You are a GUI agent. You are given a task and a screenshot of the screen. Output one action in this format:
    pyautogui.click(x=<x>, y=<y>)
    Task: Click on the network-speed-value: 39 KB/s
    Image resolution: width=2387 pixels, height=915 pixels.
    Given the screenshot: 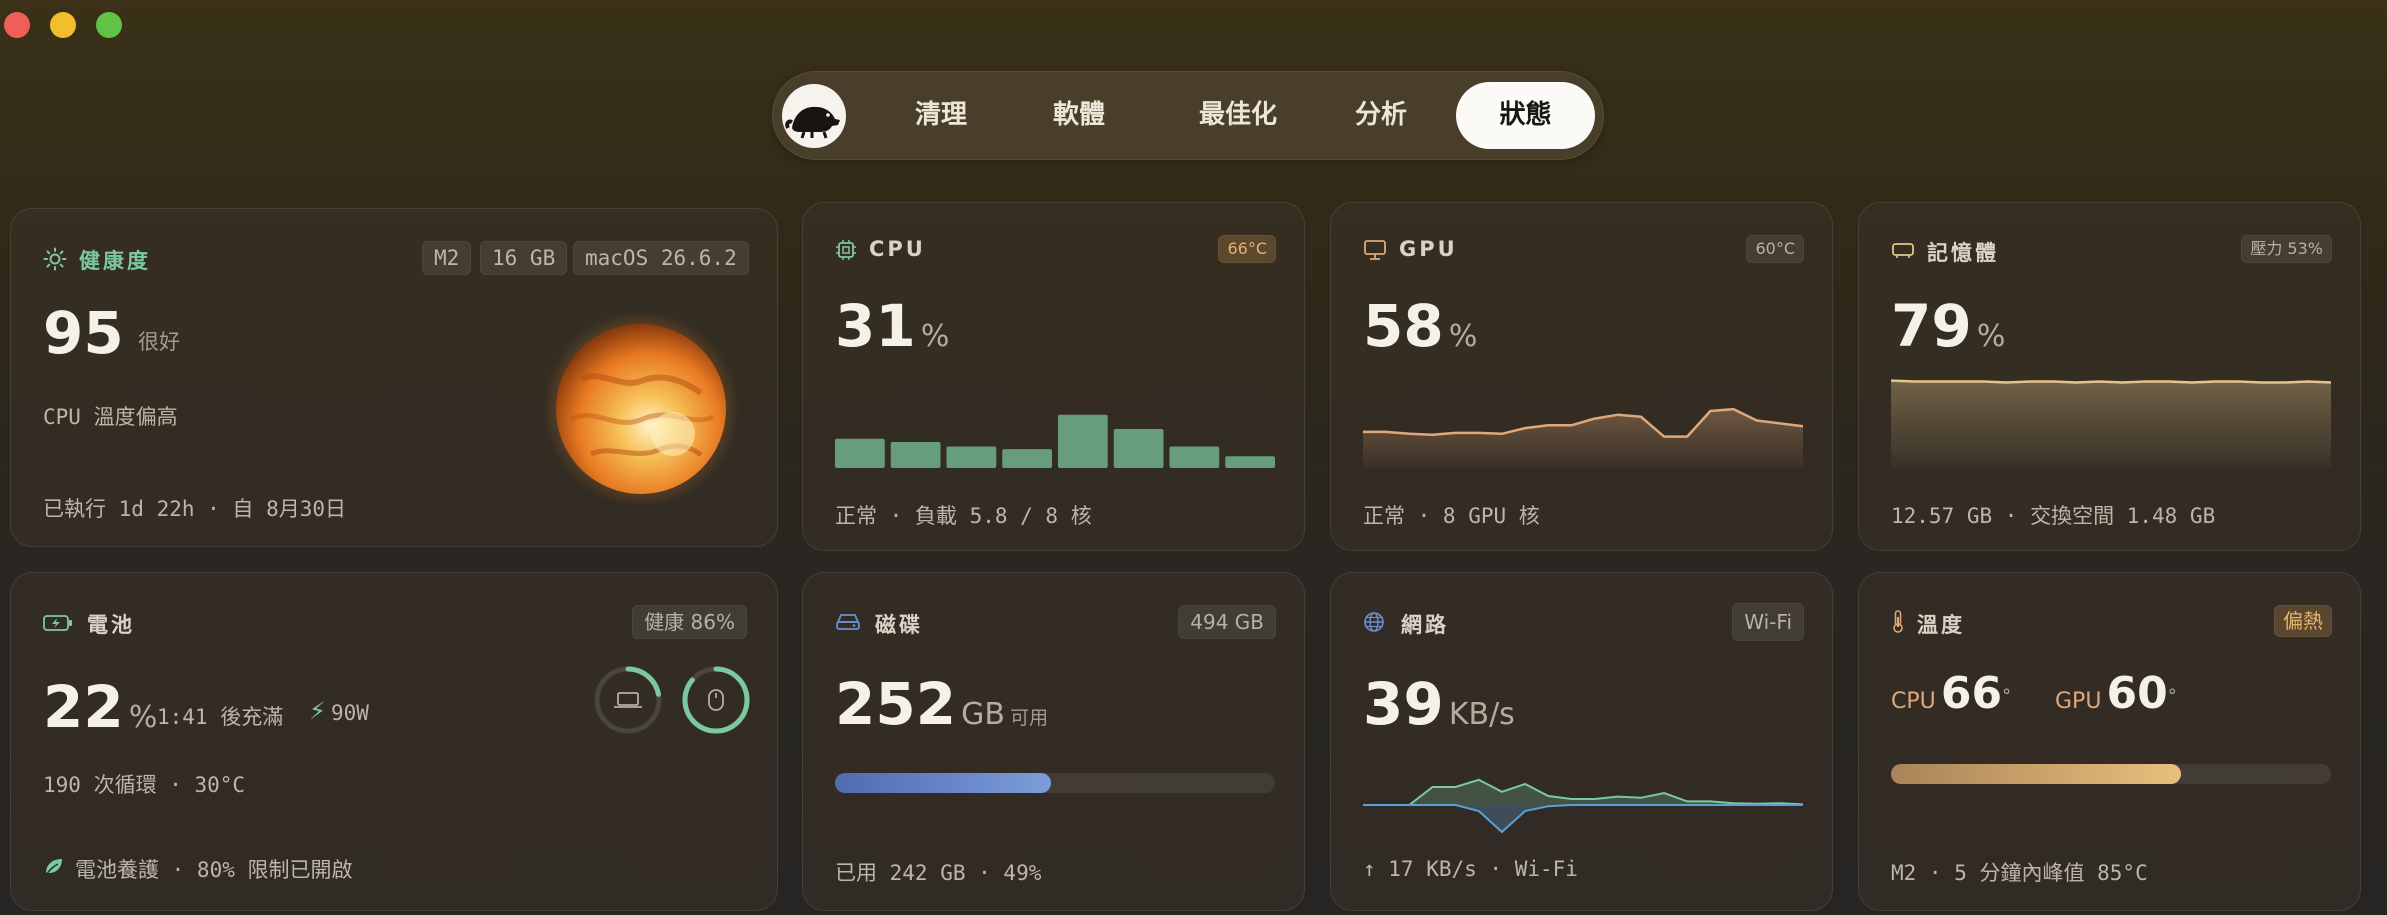 What is the action you would take?
    pyautogui.click(x=1439, y=704)
    